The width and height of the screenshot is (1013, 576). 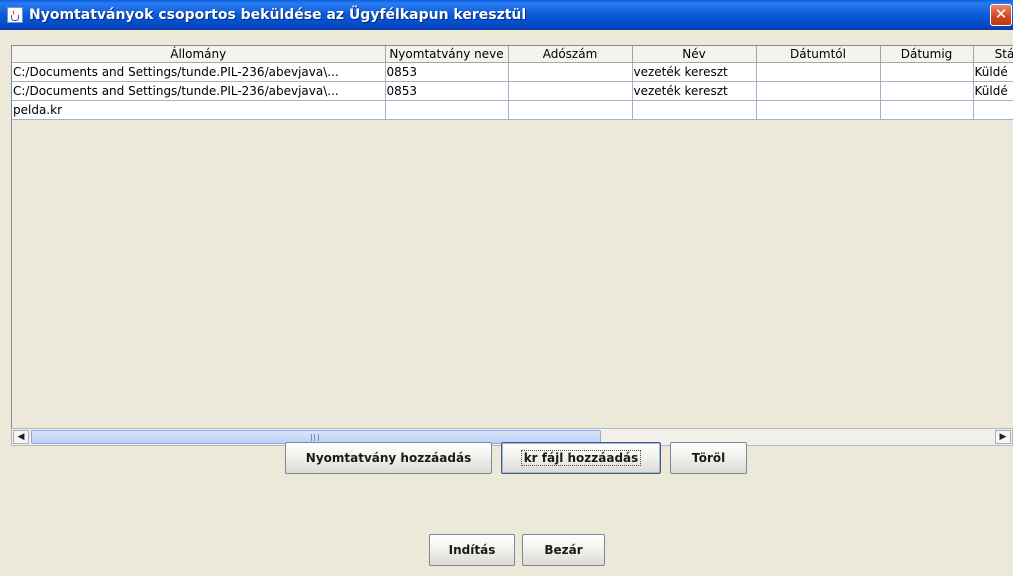 I want to click on scroll-left-icon: ◀, so click(x=21, y=437).